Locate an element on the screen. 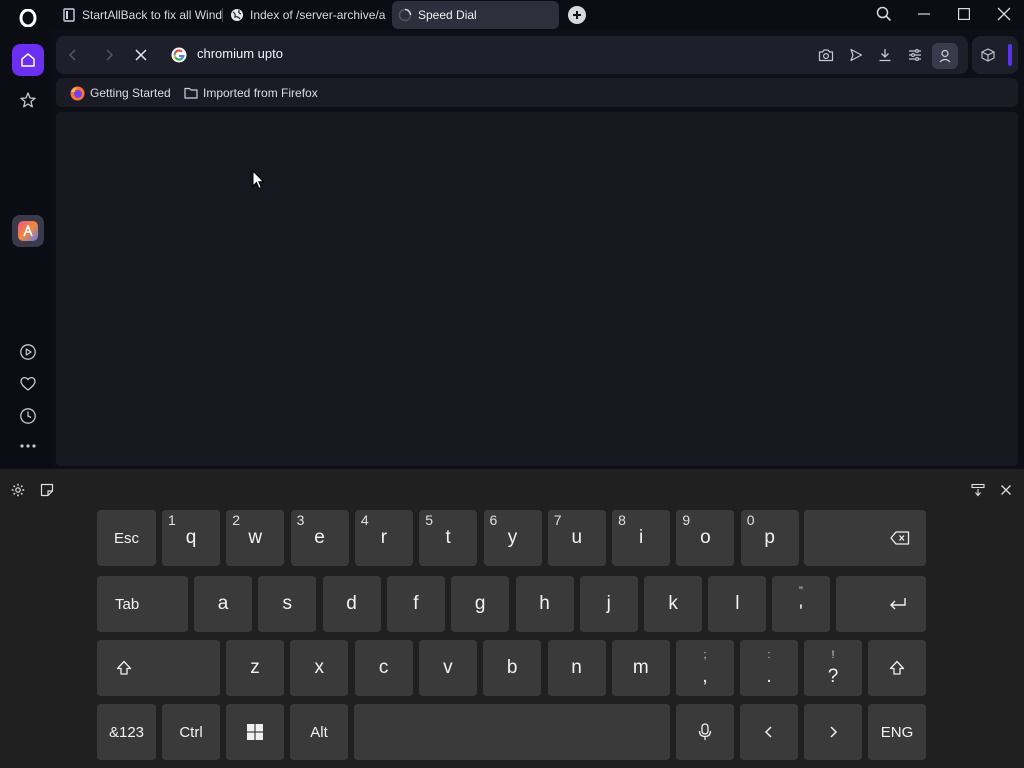  sticker-icon is located at coordinates (47, 490).